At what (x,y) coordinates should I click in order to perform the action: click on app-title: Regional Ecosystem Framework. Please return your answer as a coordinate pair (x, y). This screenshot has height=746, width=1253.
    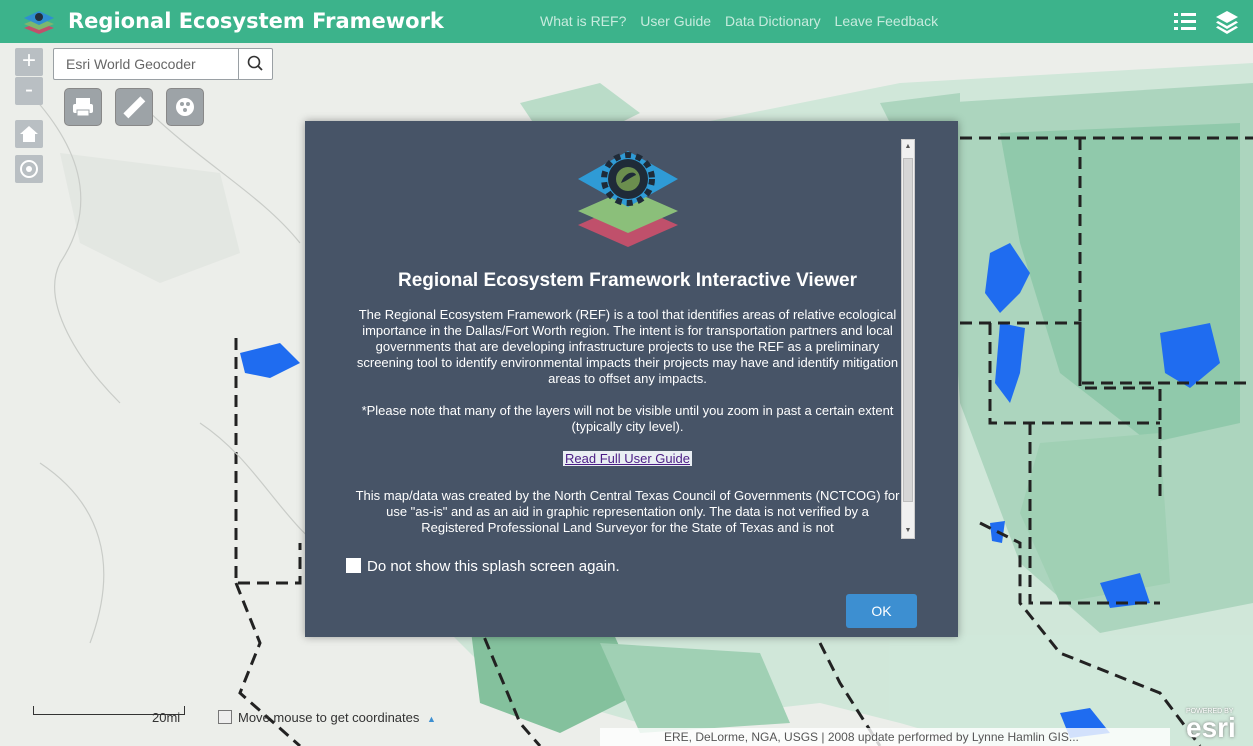
    Looking at the image, I should click on (256, 21).